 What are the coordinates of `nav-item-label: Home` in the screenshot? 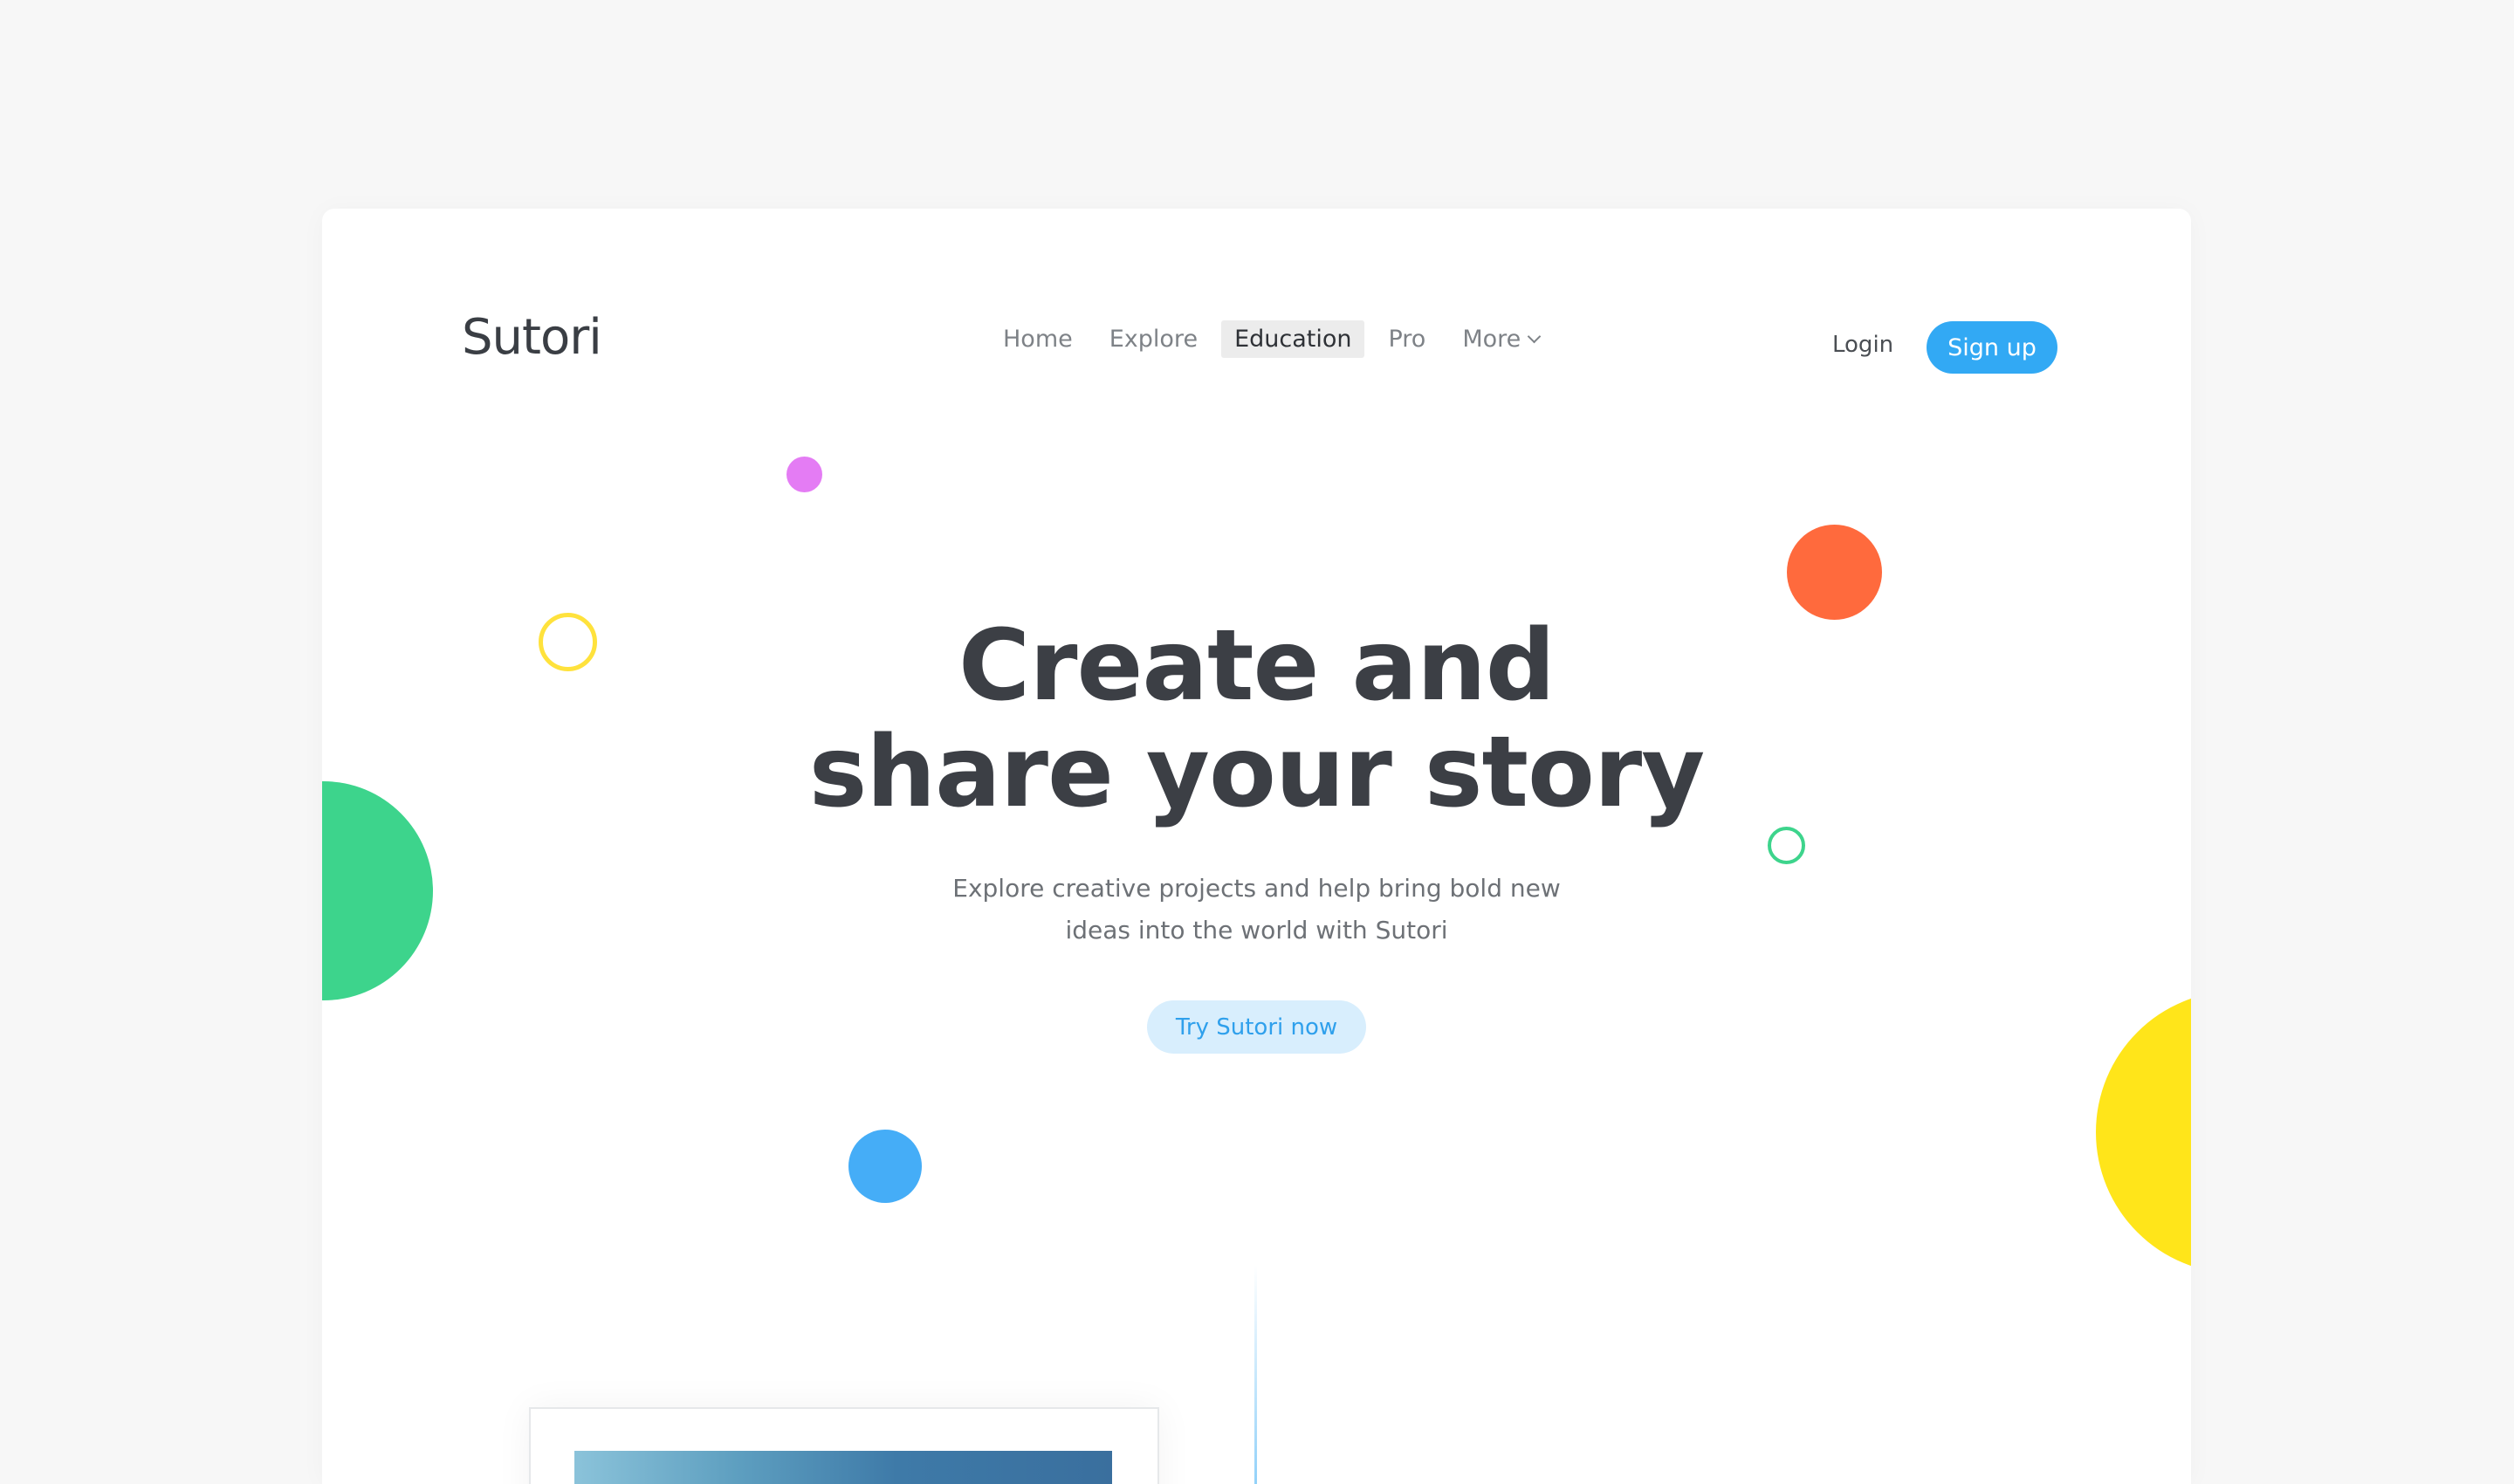 It's located at (1038, 339).